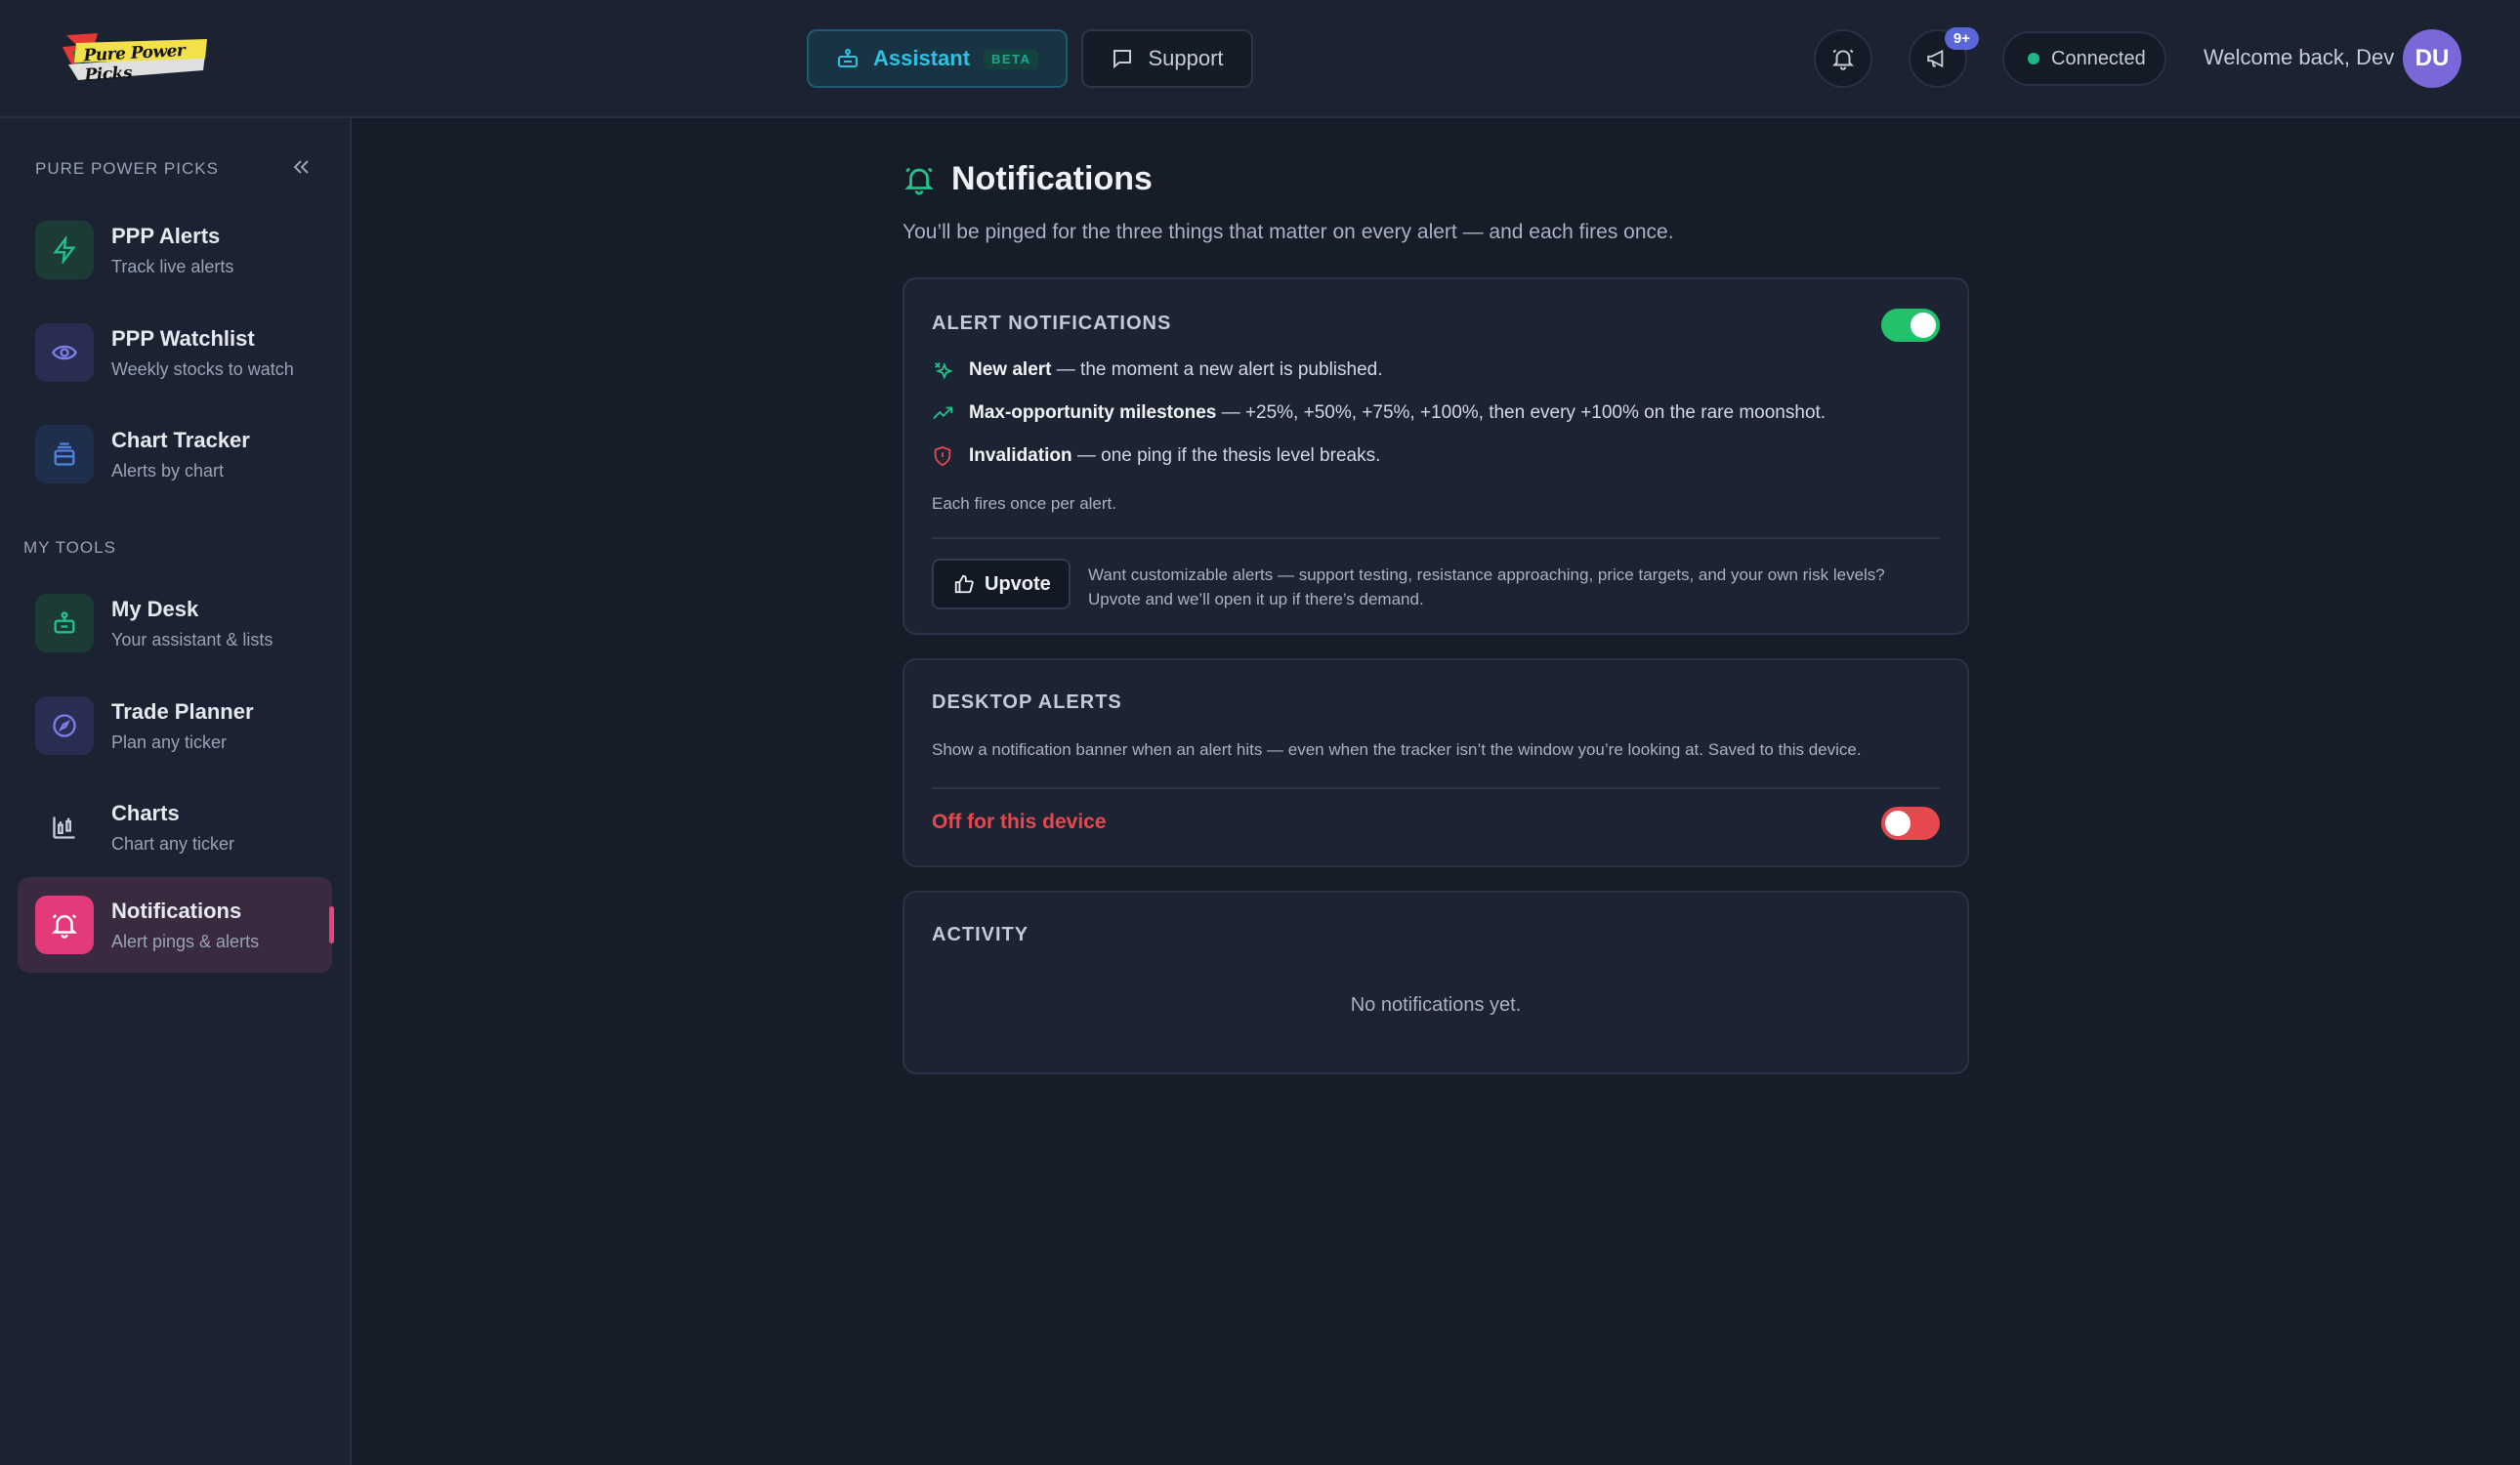 The width and height of the screenshot is (2520, 1465). What do you see at coordinates (192, 639) in the screenshot?
I see `nav-subtitle: Your assistant & lists` at bounding box center [192, 639].